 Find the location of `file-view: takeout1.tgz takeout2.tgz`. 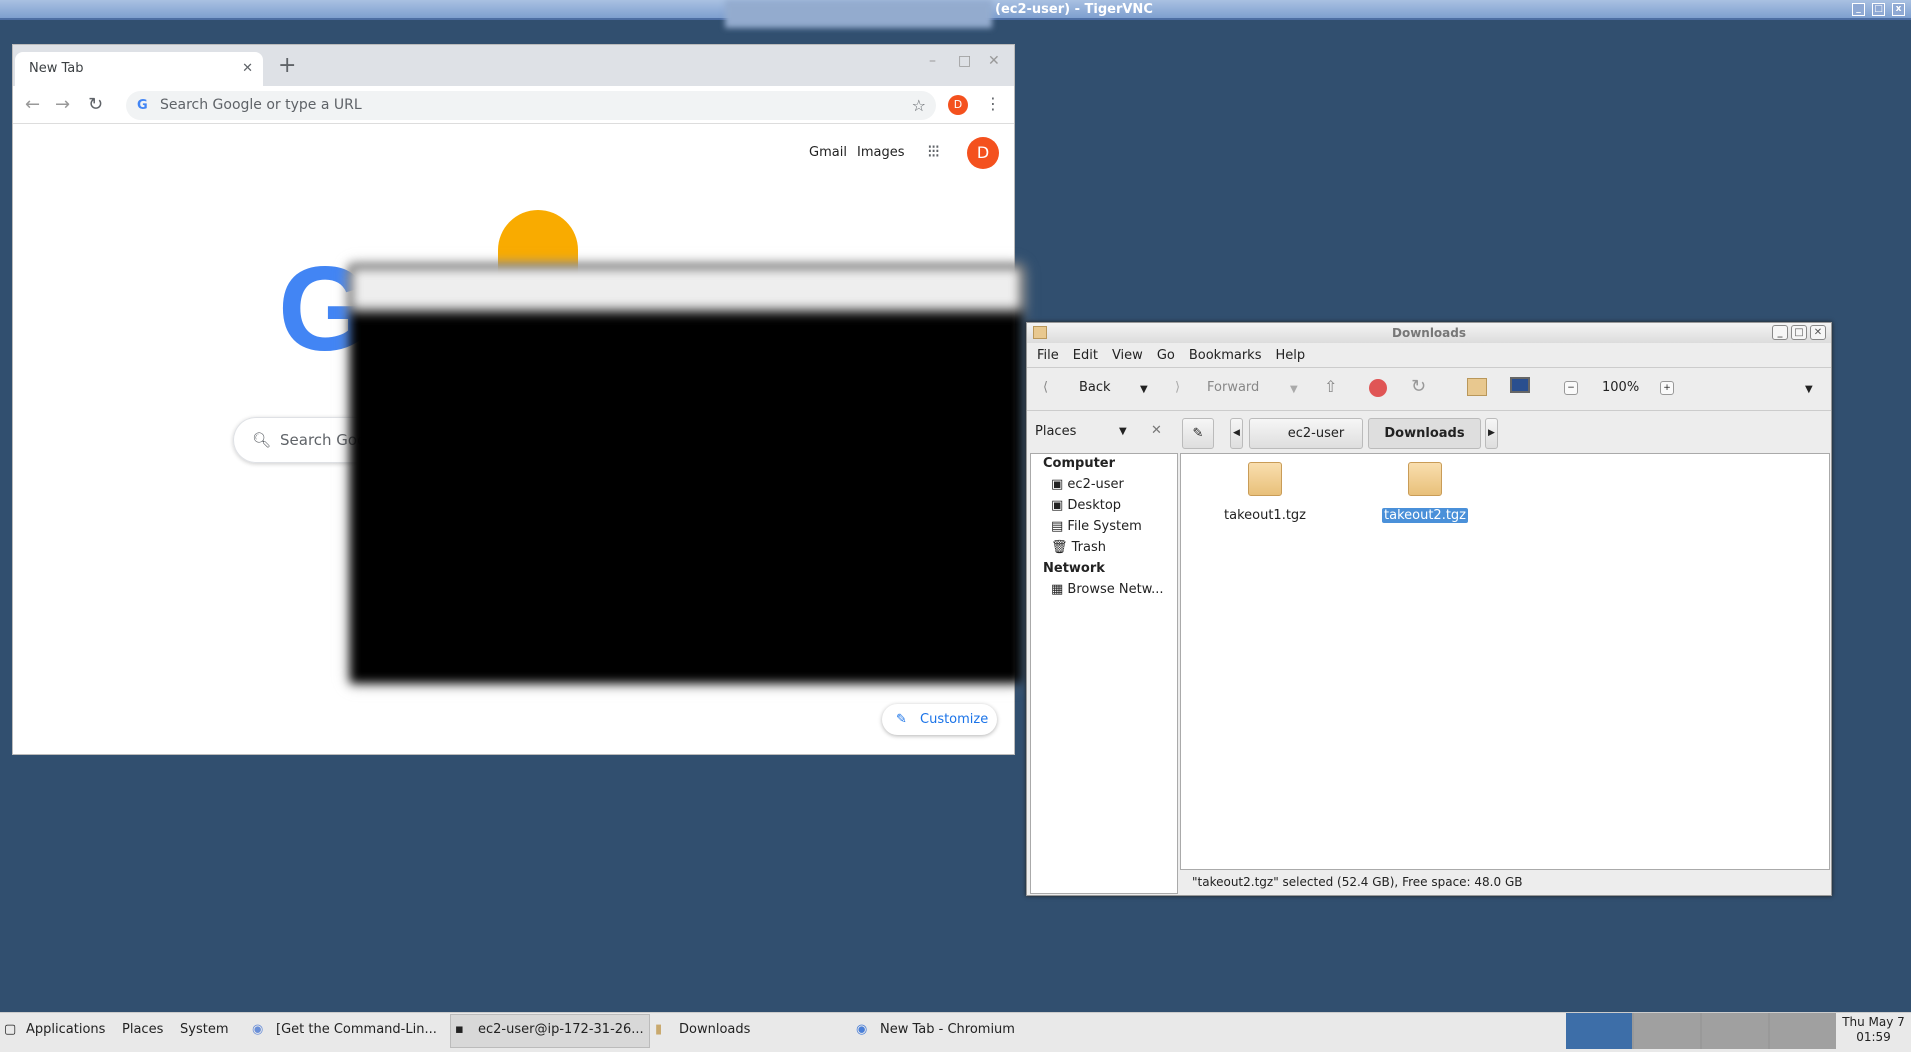

file-view: takeout1.tgz takeout2.tgz is located at coordinates (1505, 661).